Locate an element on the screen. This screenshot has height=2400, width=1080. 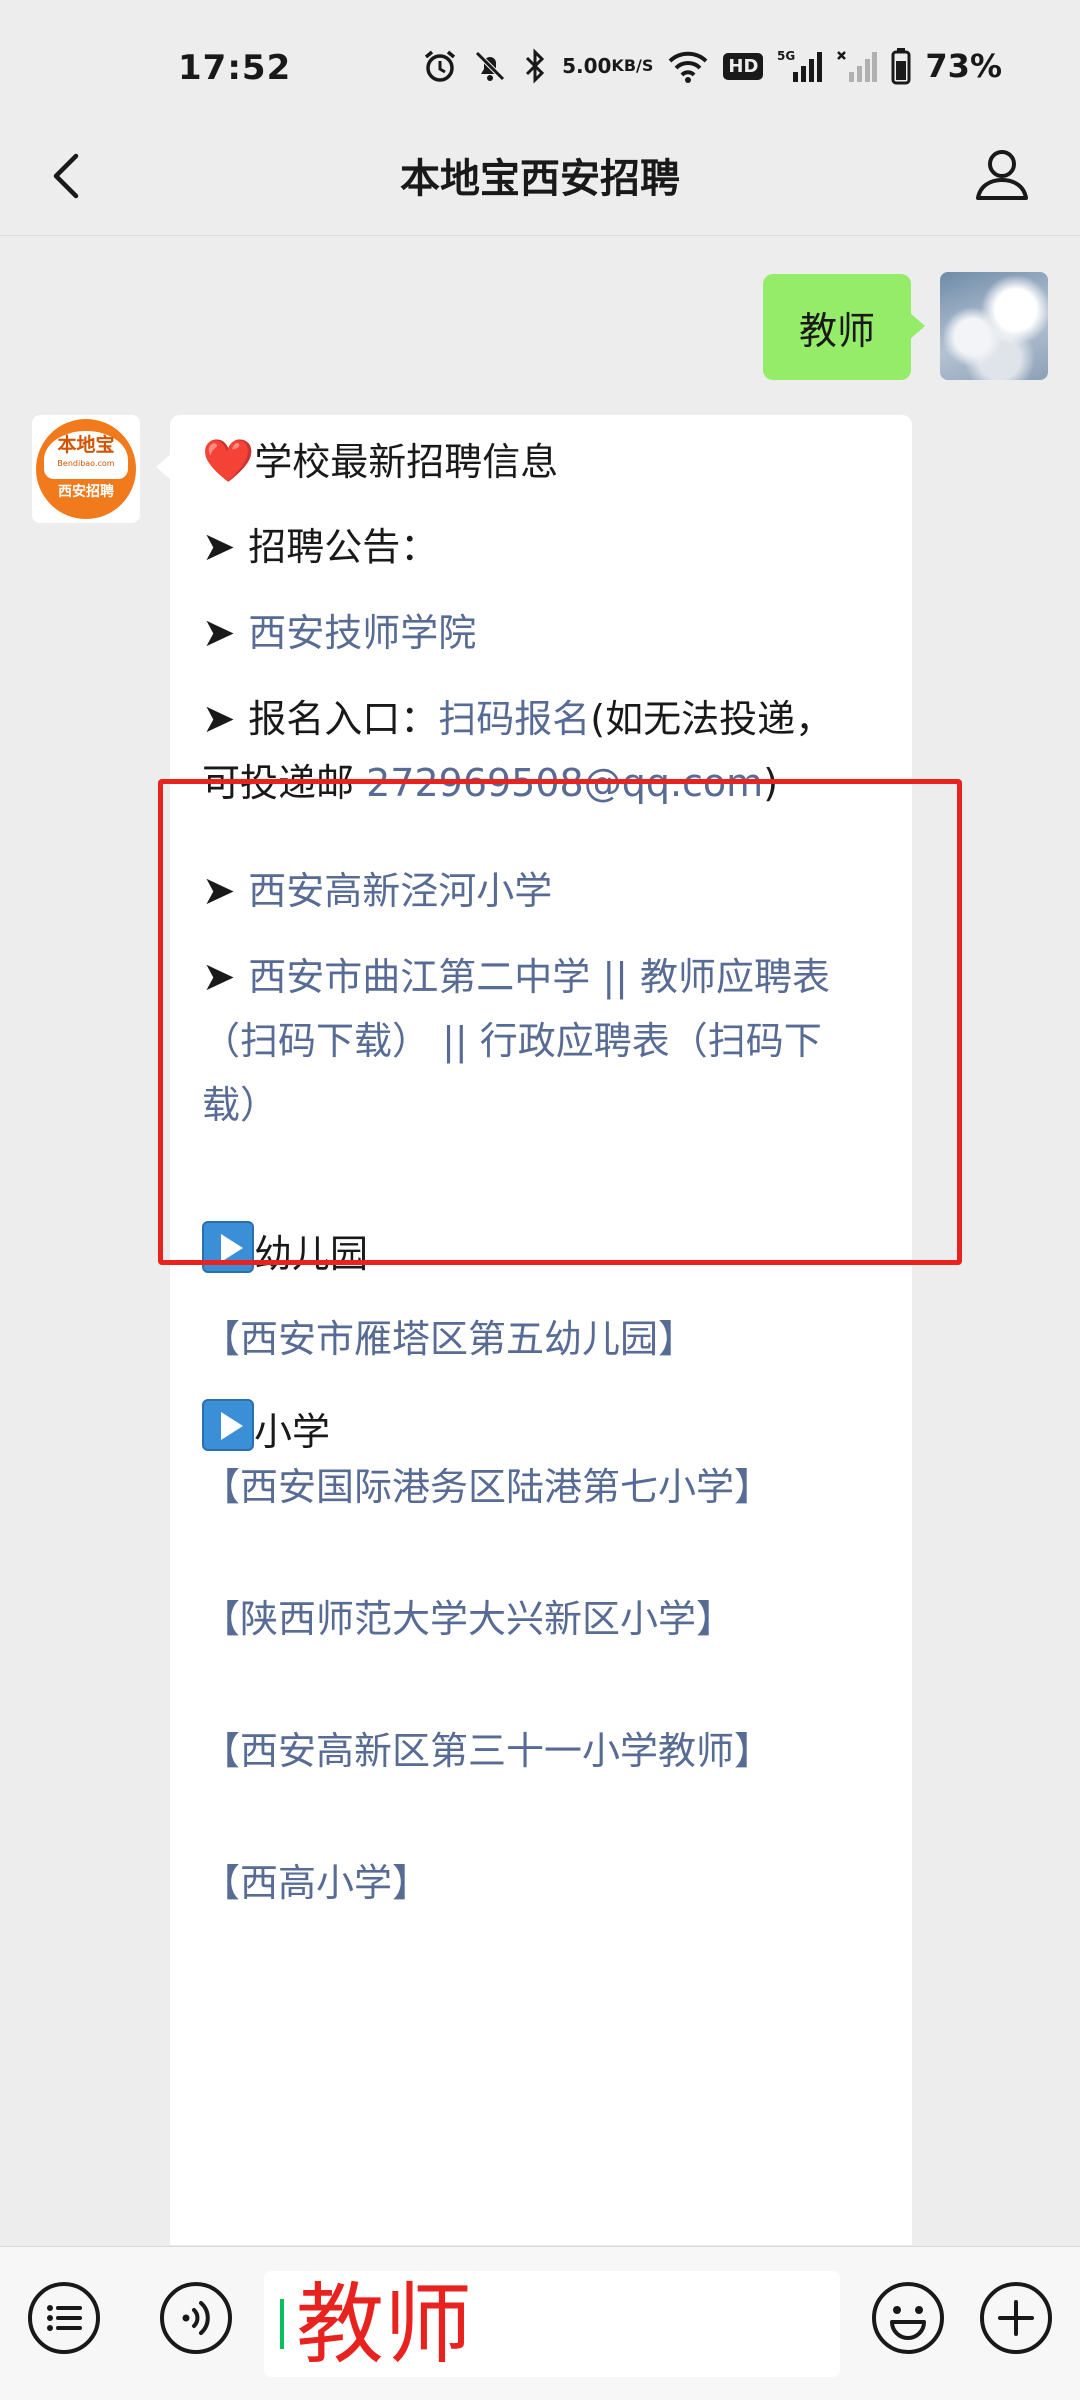
network-speed-value: 5.00 is located at coordinates (587, 66).